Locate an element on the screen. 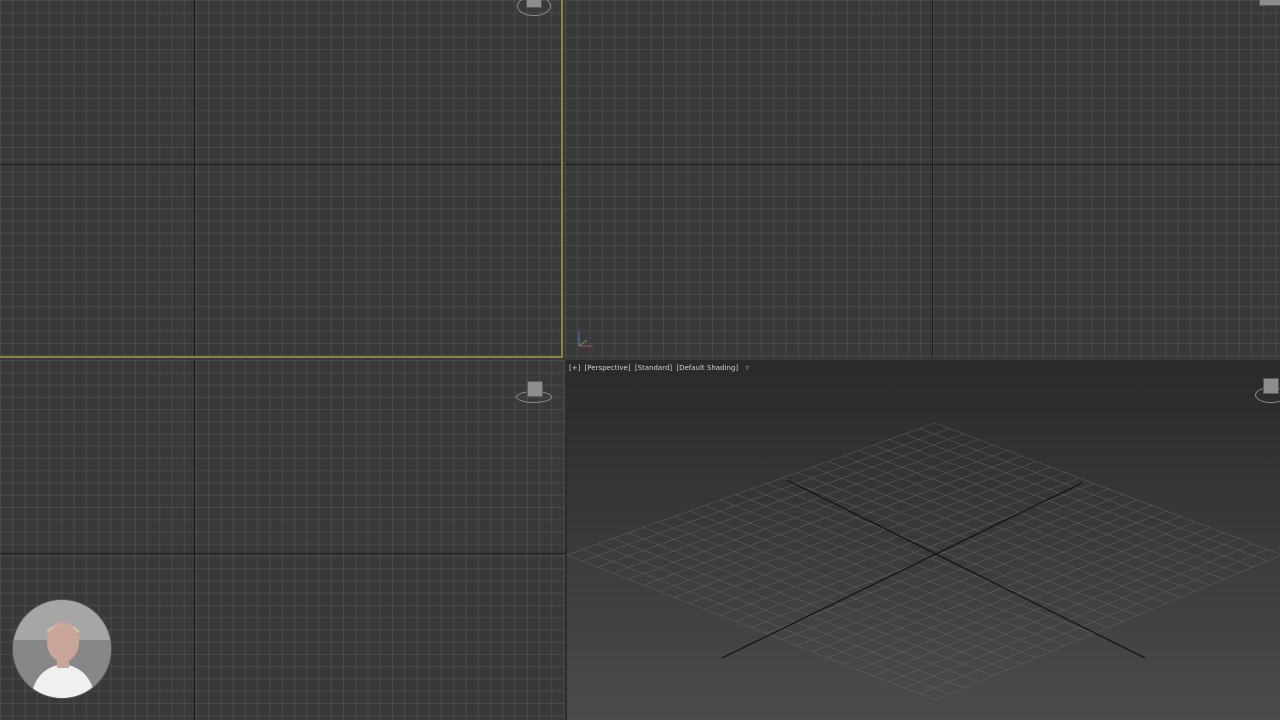 The width and height of the screenshot is (1280, 720). axis-tripod-icon is located at coordinates (585, 339).